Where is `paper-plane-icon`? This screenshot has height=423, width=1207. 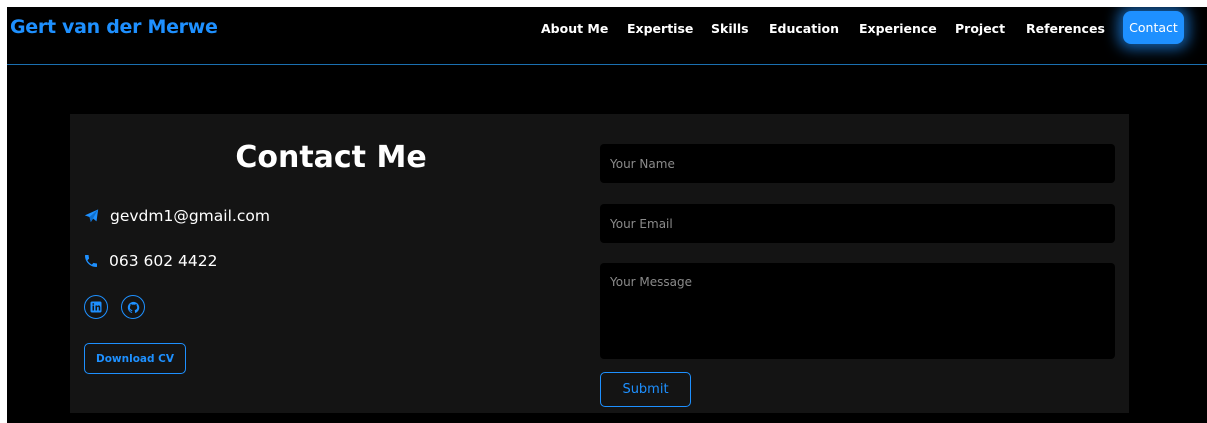
paper-plane-icon is located at coordinates (91, 215).